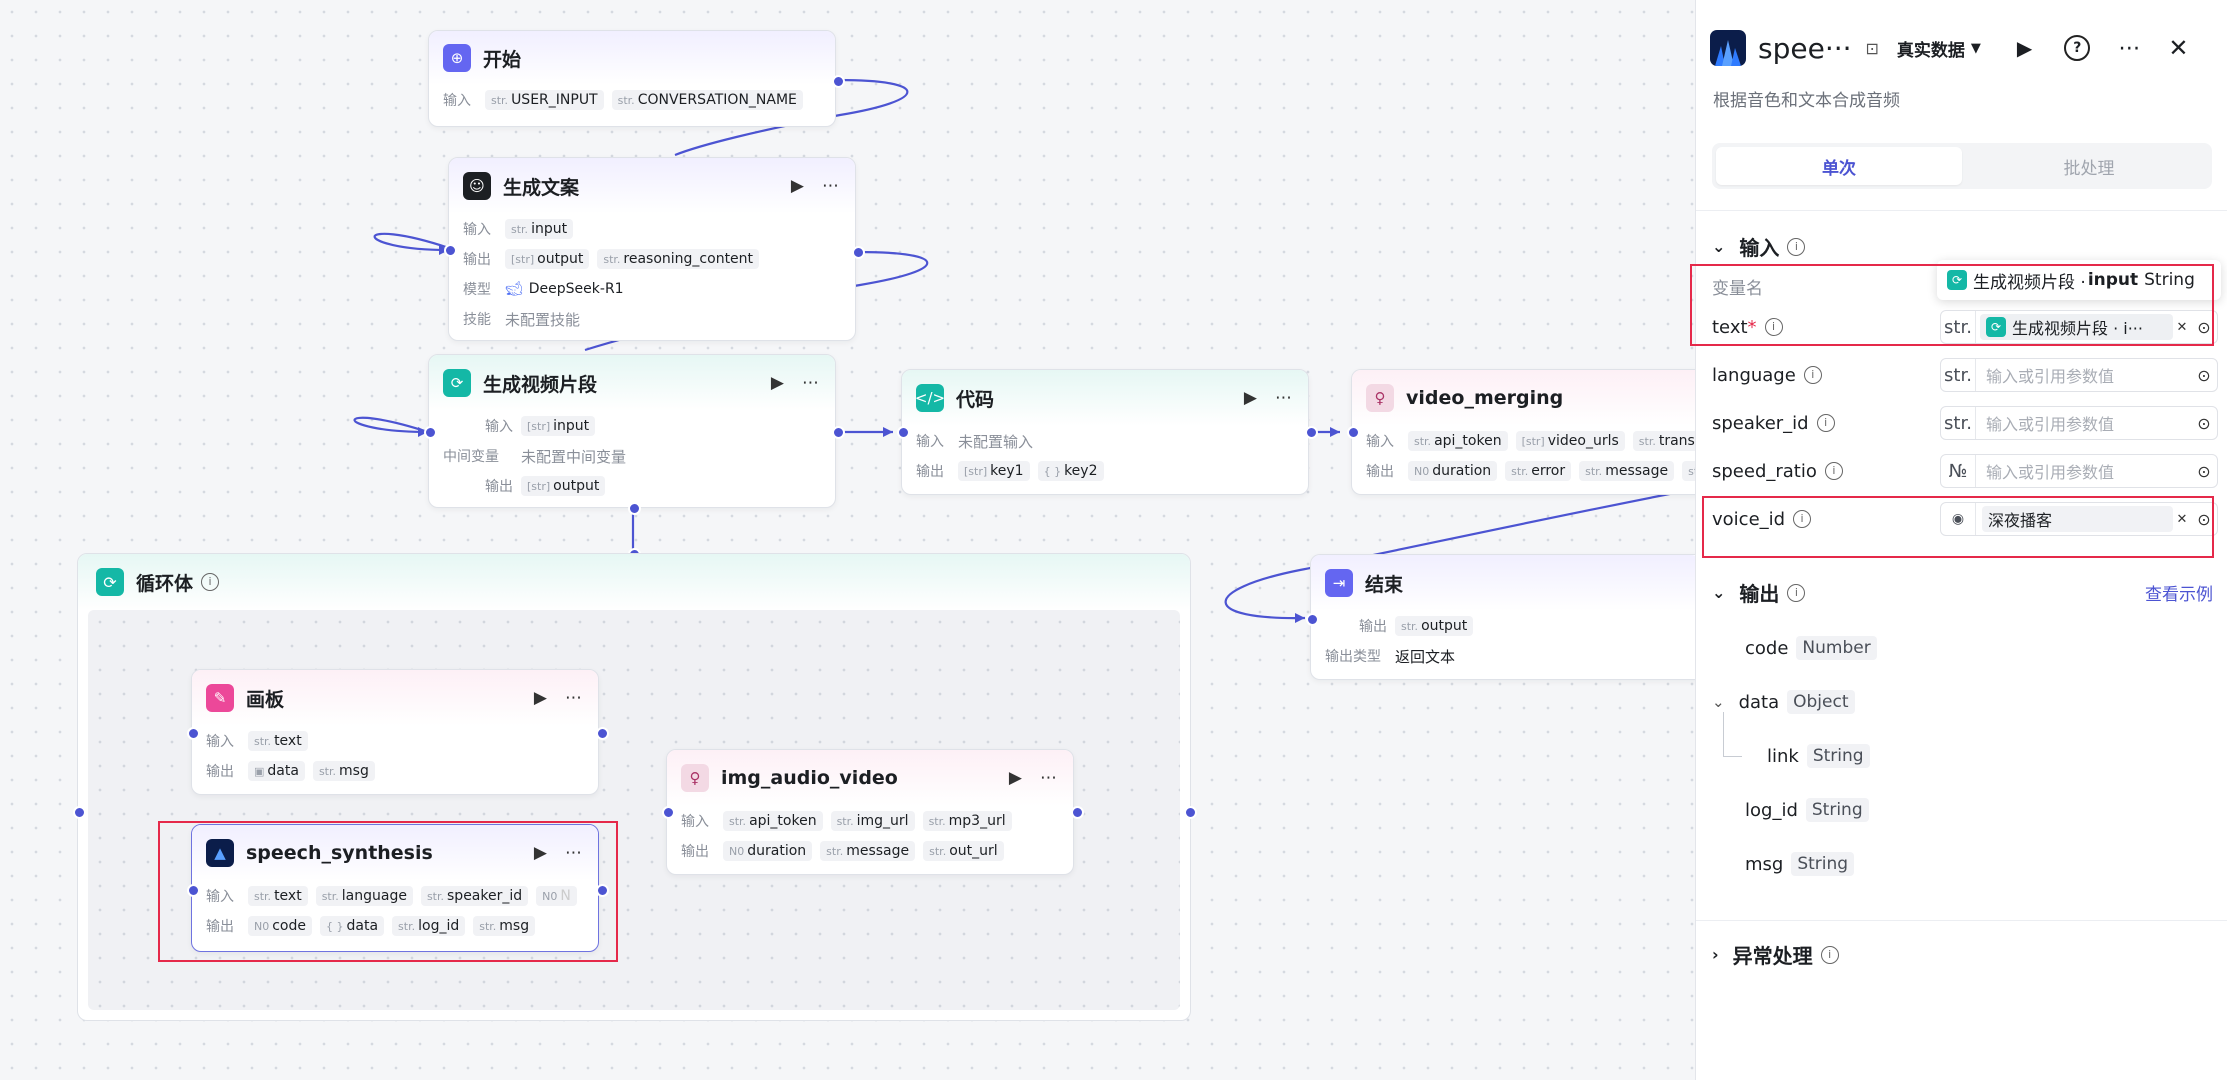 The width and height of the screenshot is (2227, 1080). I want to click on text-input: str. ⟳ 生成视频片段 · i··· ✕ ⊙, so click(2079, 327).